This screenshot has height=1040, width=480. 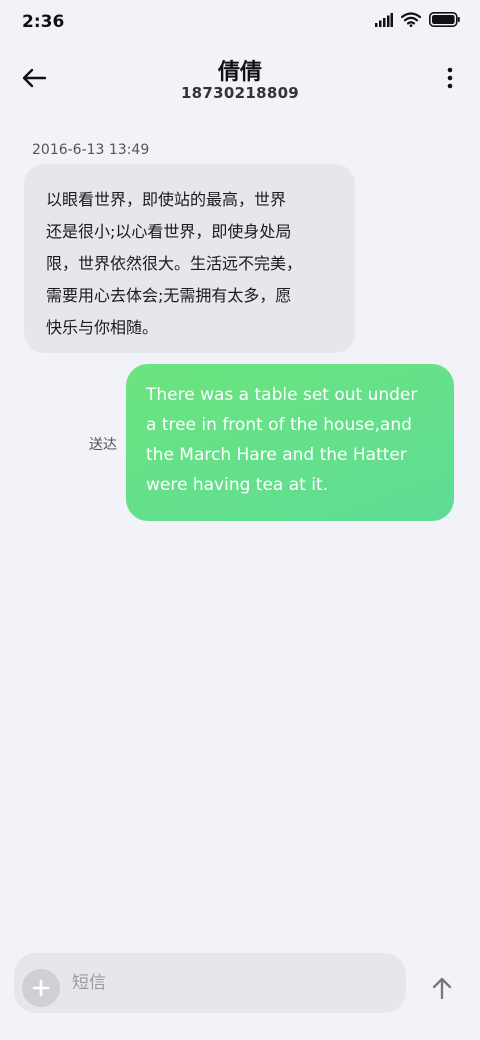 What do you see at coordinates (91, 150) in the screenshot?
I see `message-timestamp: 2016-6-13 13:49` at bounding box center [91, 150].